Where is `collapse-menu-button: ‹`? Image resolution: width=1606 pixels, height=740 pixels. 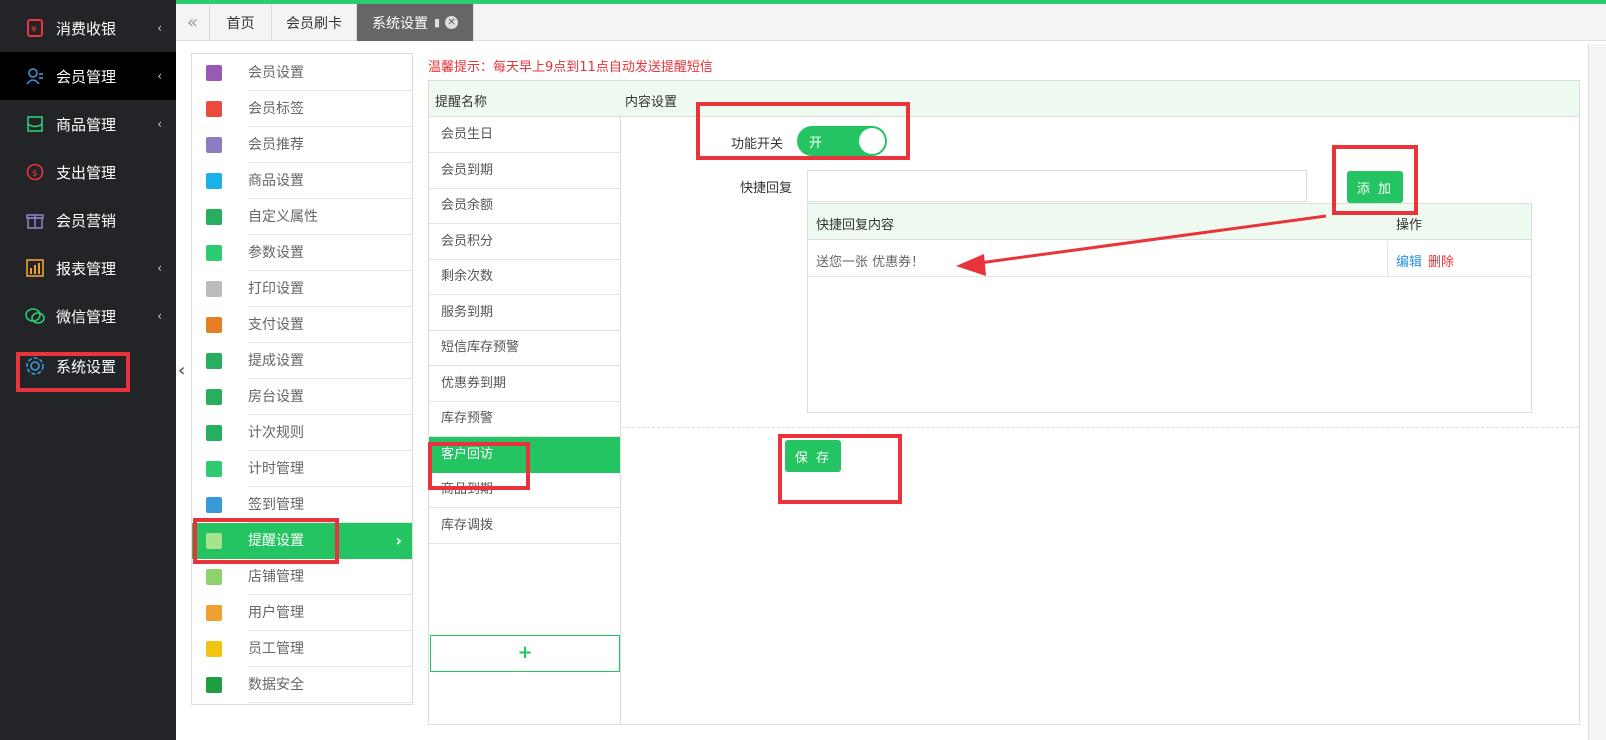 collapse-menu-button: ‹ is located at coordinates (181, 370).